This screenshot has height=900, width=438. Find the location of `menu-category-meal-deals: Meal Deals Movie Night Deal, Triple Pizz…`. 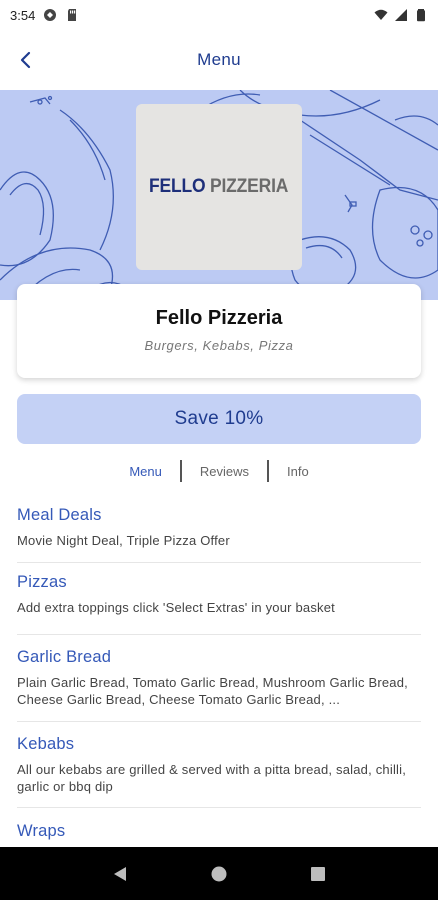

menu-category-meal-deals: Meal Deals Movie Night Deal, Triple Pizz… is located at coordinates (219, 530).